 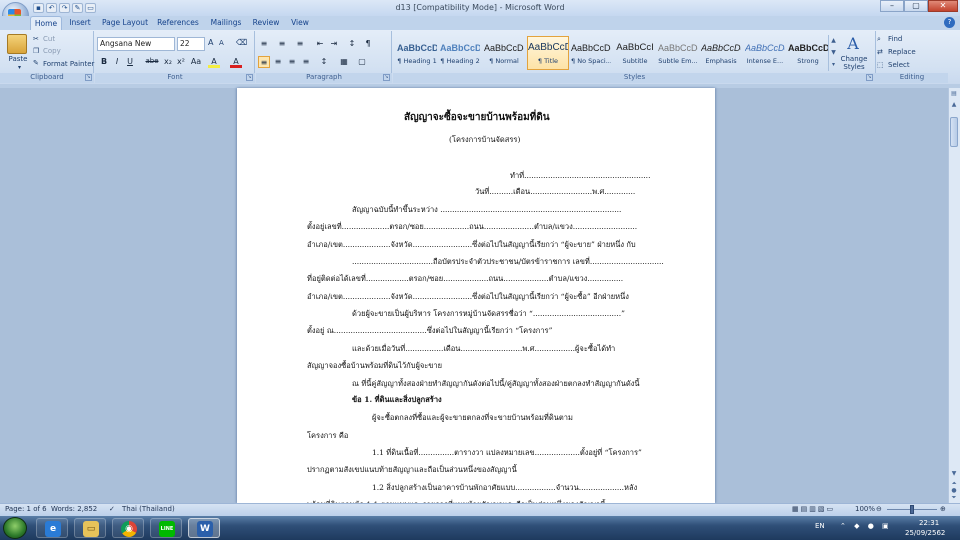 I want to click on paragraph-launcher-icon: ↘, so click(x=386, y=77).